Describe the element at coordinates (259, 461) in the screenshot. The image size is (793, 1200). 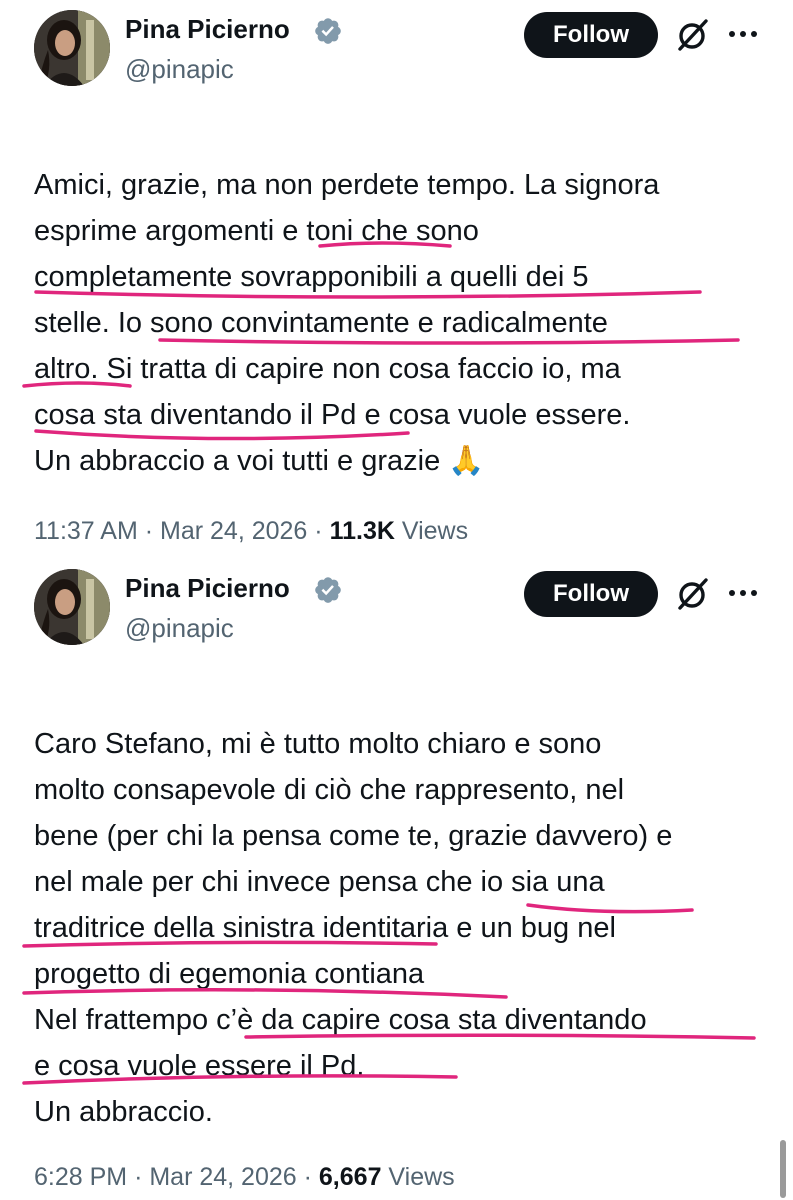
I see `tweet-text-line: Un abbraccio a voi tutti e grazie 🙏` at that location.